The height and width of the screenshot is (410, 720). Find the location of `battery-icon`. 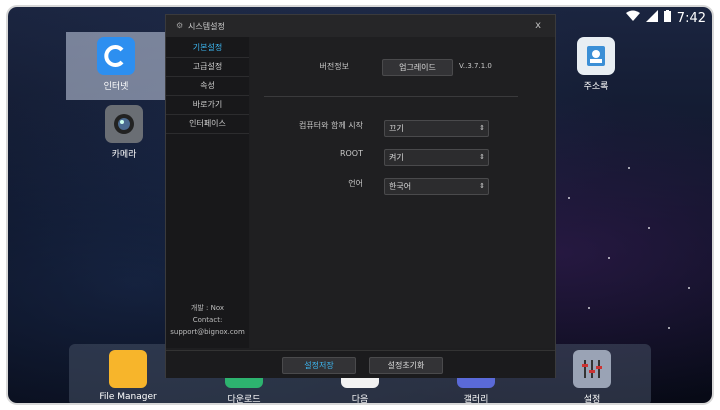

battery-icon is located at coordinates (667, 18).